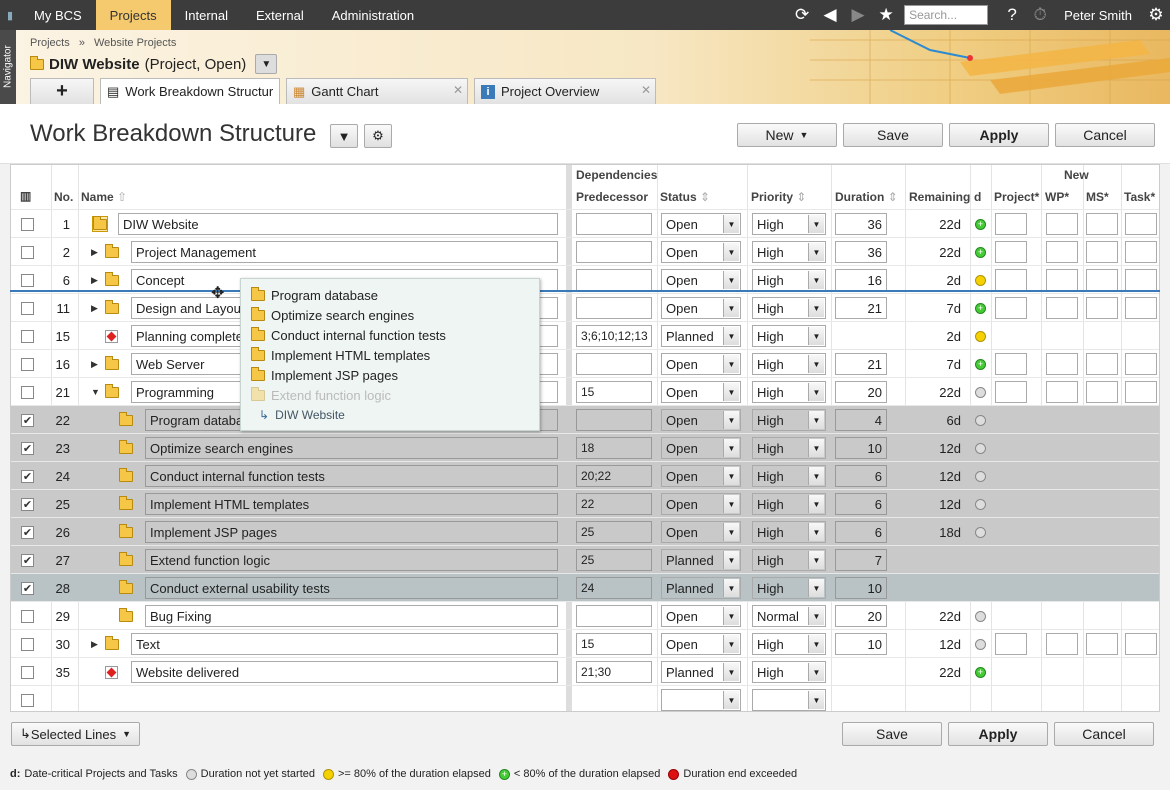 The width and height of the screenshot is (1170, 790). Describe the element at coordinates (866, 197) in the screenshot. I see `col-duration: Duration ⇕` at that location.